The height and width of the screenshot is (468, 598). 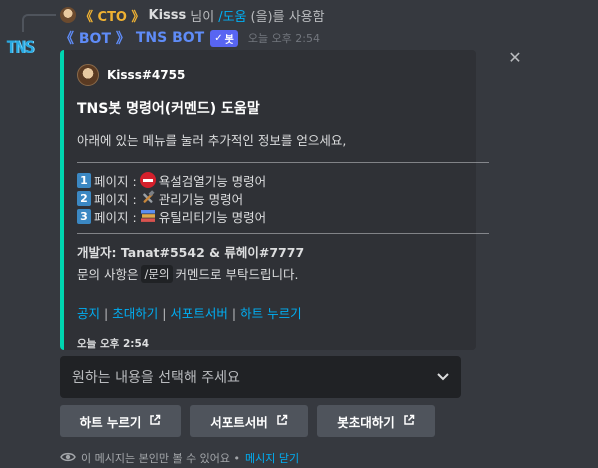 I want to click on keycap-3-icon: 3, so click(x=84, y=216).